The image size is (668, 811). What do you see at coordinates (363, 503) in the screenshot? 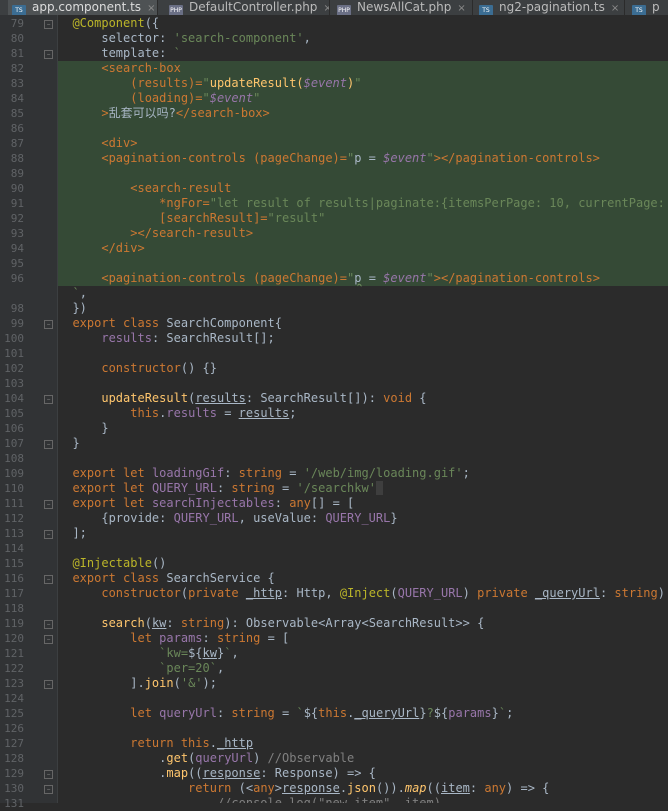
I see `code-line: export let searchInjectables: any[] = [` at bounding box center [363, 503].